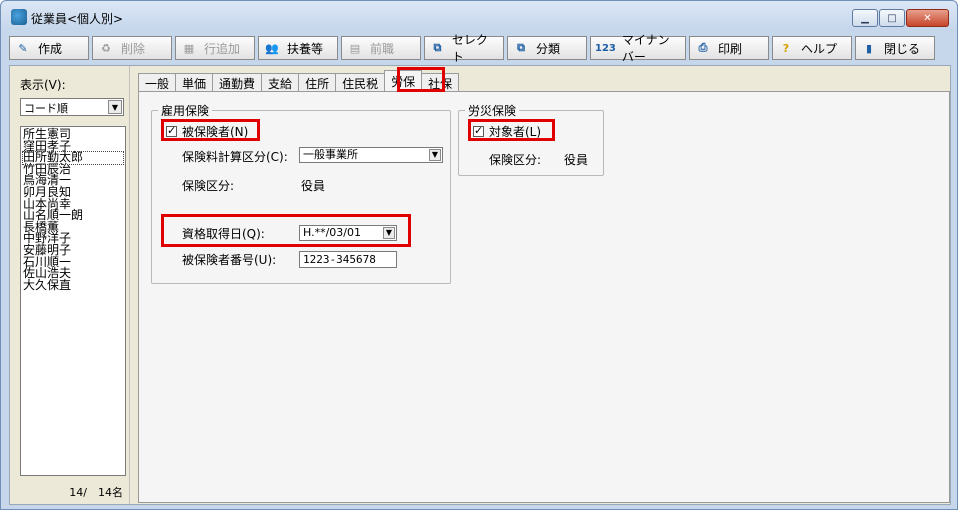  I want to click on close-button: ▮ 閉じる, so click(895, 48).